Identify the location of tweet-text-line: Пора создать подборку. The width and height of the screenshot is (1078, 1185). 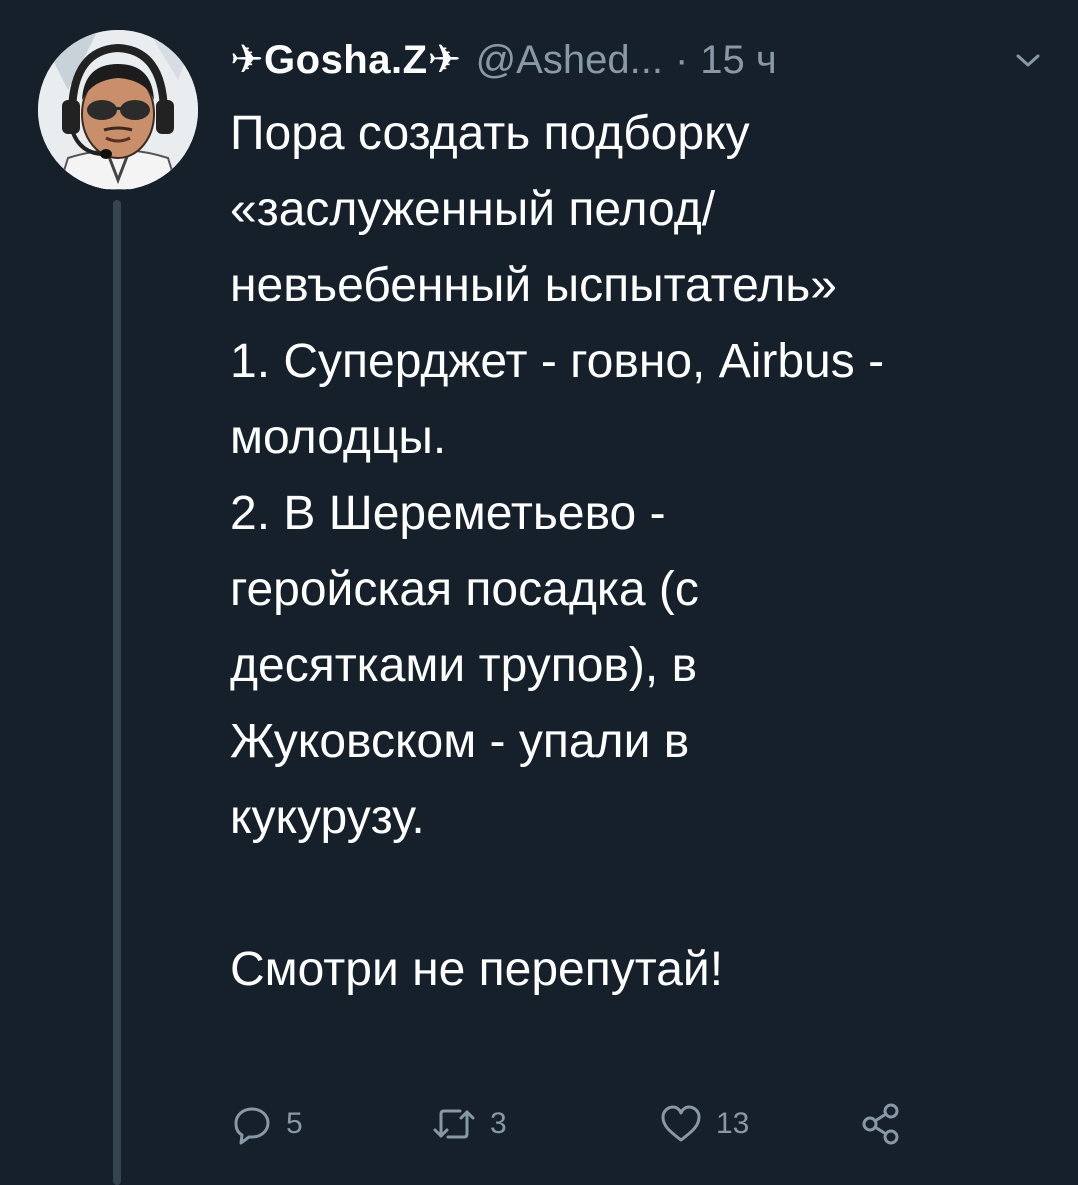
(490, 133).